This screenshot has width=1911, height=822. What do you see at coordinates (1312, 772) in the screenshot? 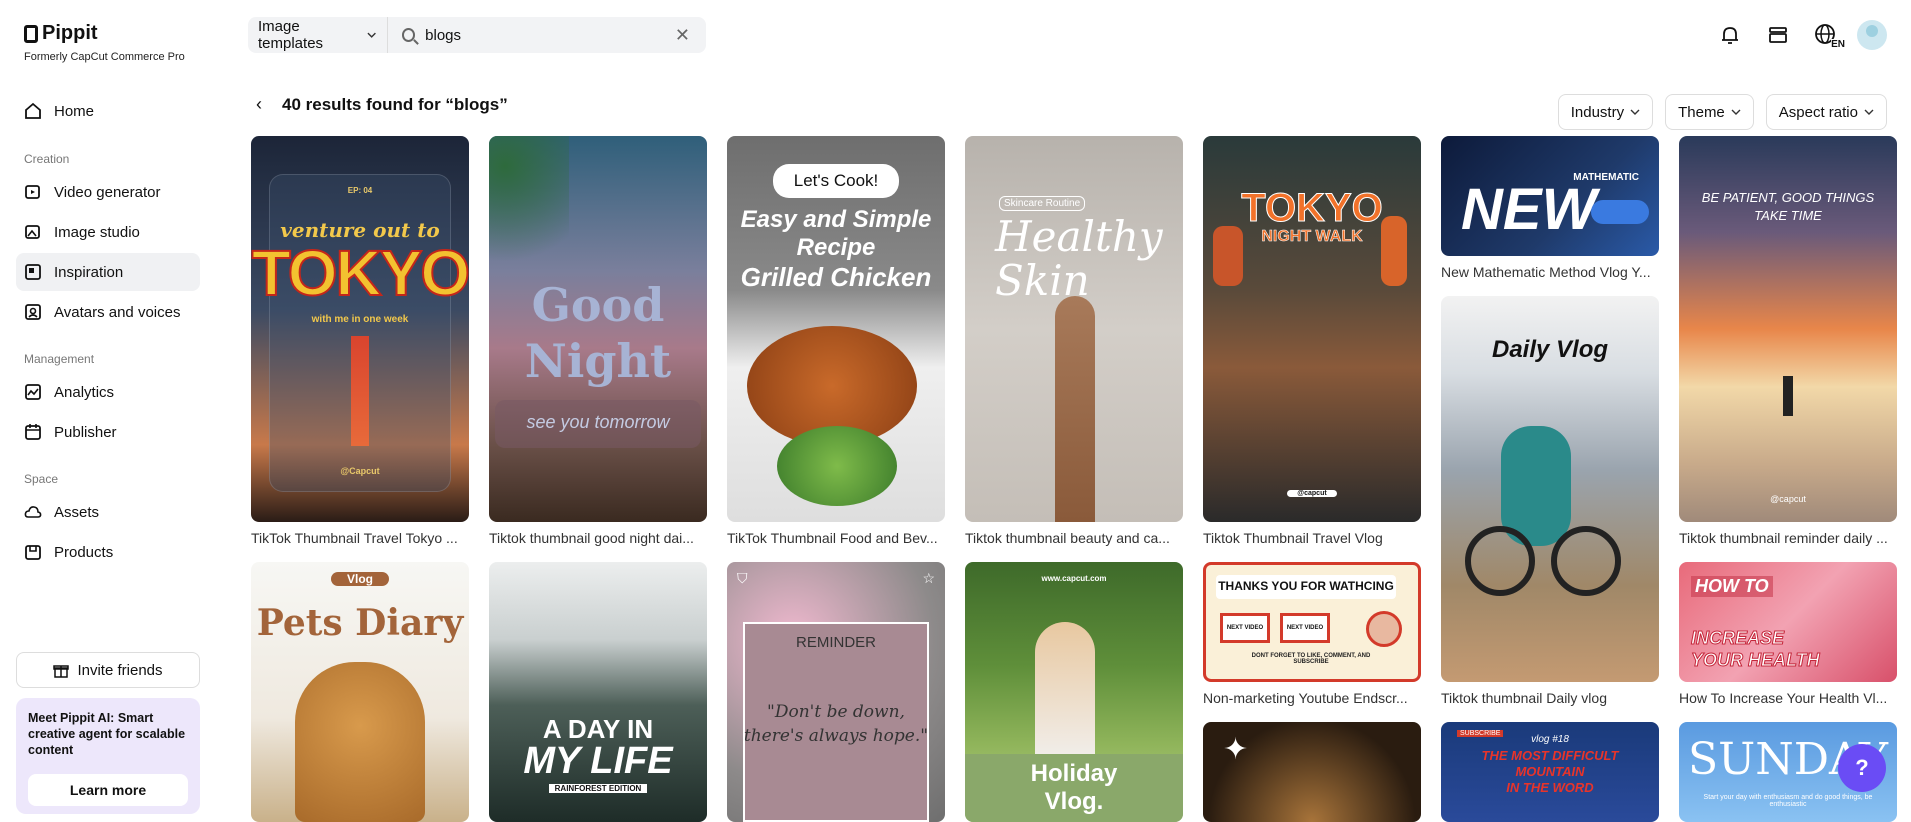
I see `template-card-sparkle: ✦` at bounding box center [1312, 772].